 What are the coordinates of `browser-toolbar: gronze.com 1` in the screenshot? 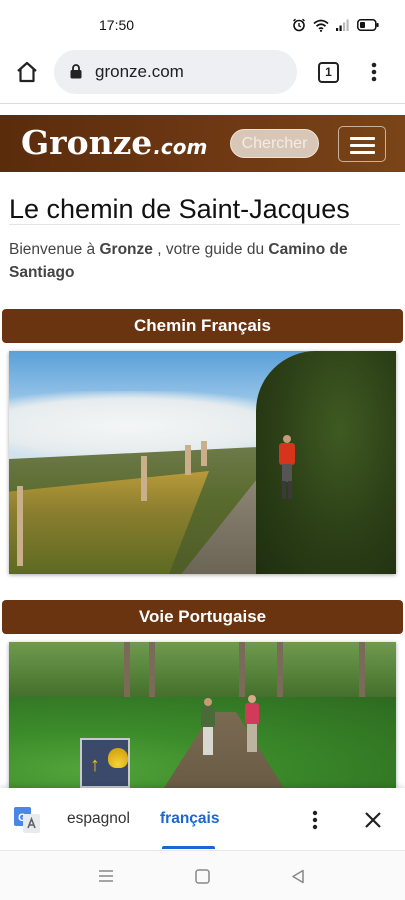 It's located at (202, 72).